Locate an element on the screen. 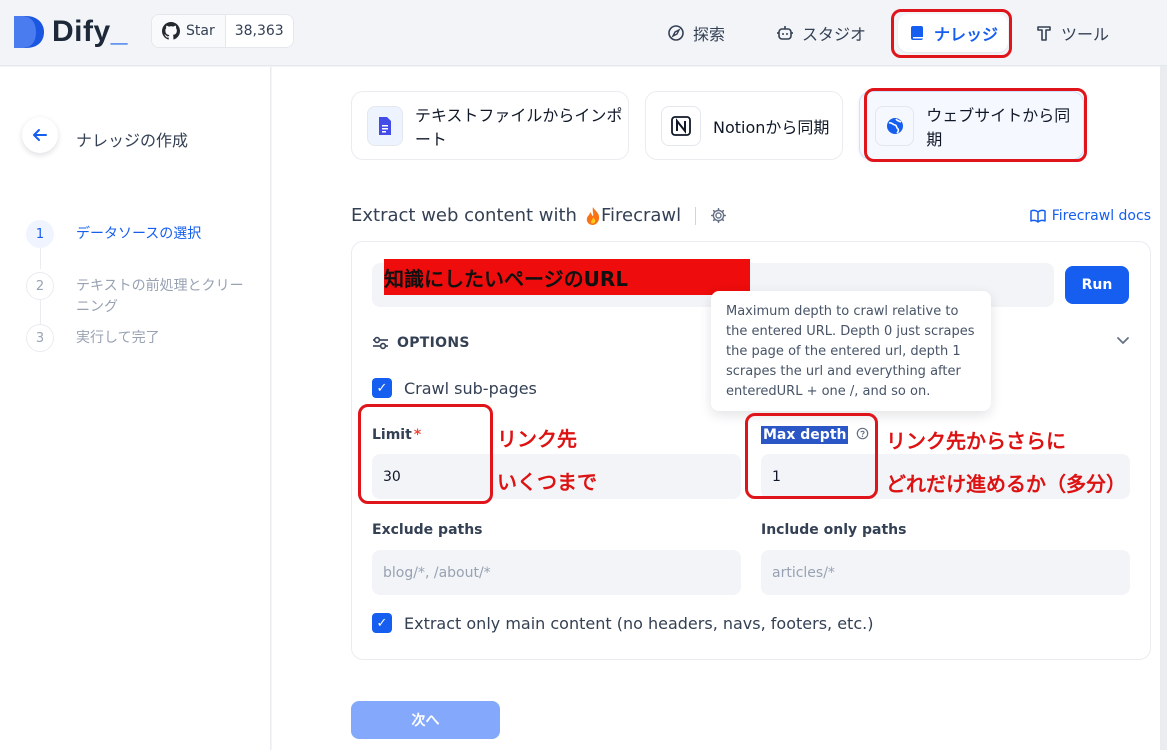  docs-link-label: Firecrawl docs is located at coordinates (1101, 216).